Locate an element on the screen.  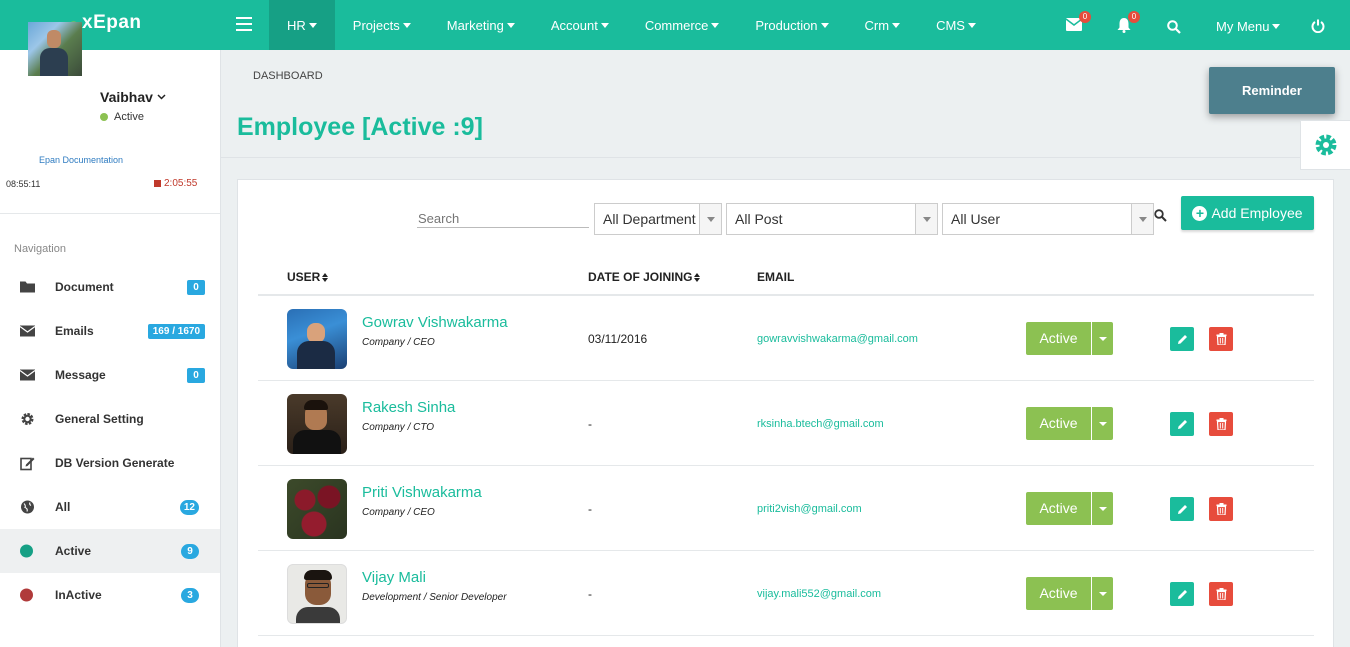
user-name-dropdown: Vaibhav is located at coordinates (133, 97).